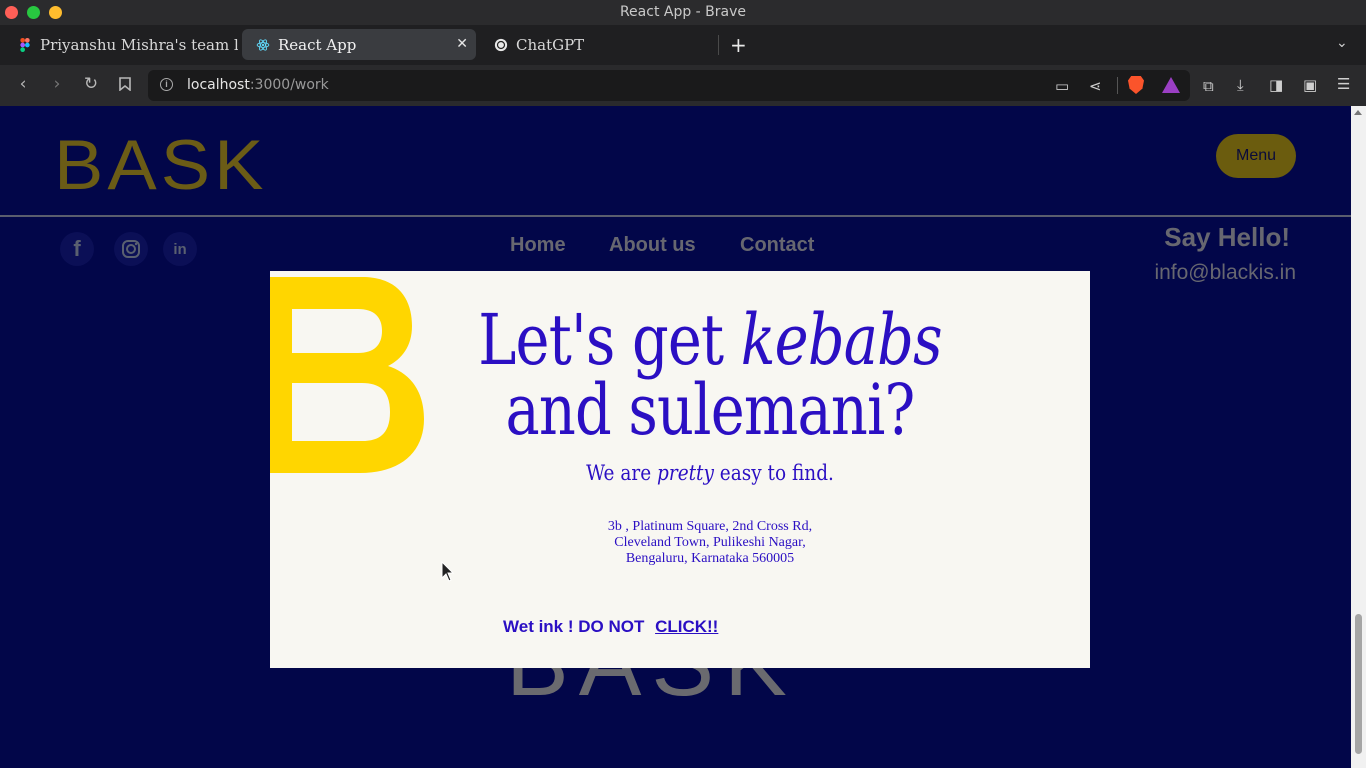  I want to click on back-arrow-icon: ‹, so click(23, 84).